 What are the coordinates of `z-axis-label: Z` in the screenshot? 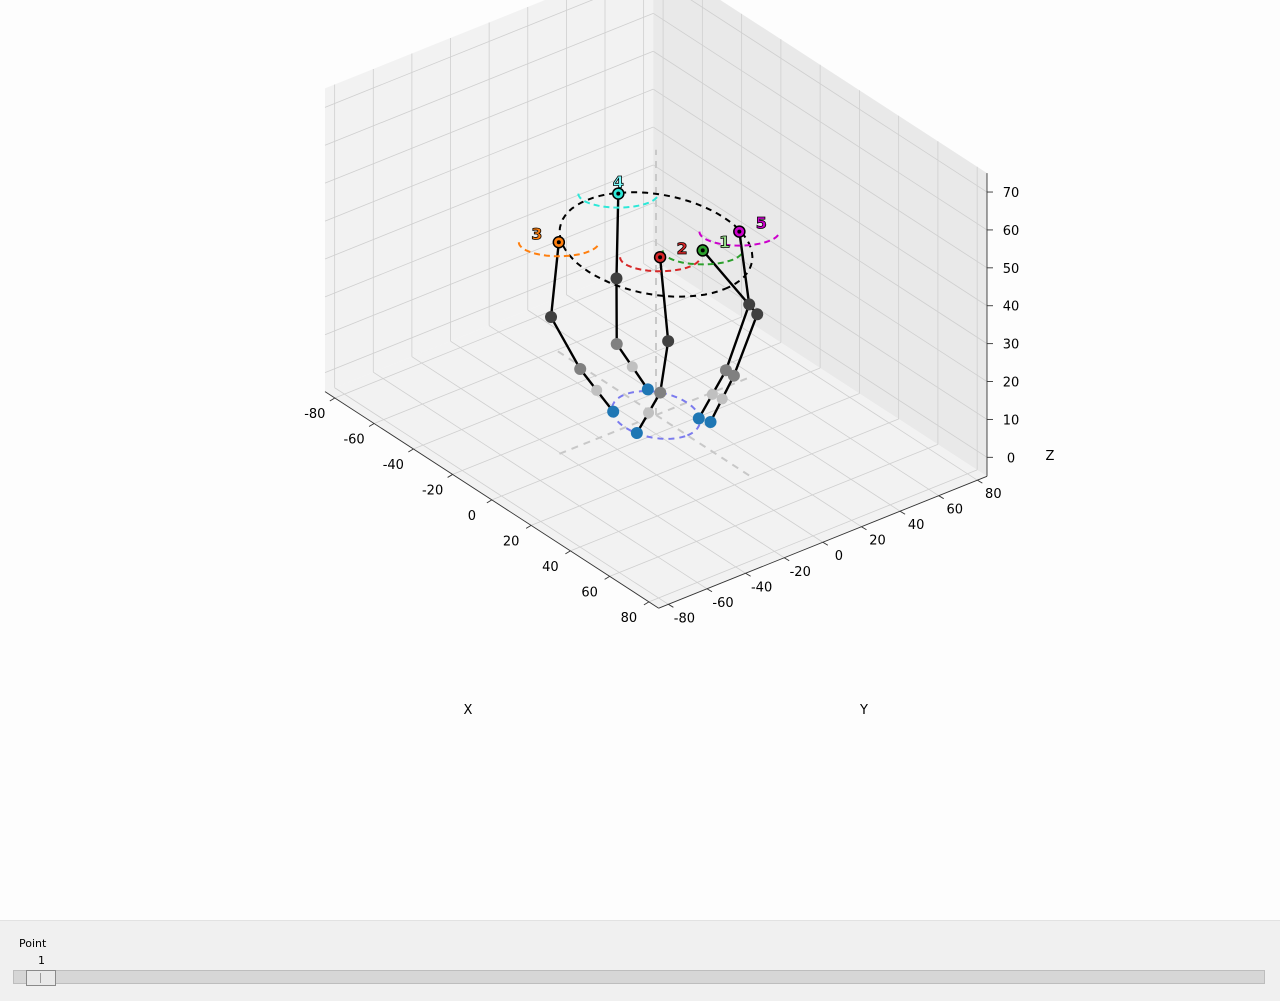 It's located at (1050, 456).